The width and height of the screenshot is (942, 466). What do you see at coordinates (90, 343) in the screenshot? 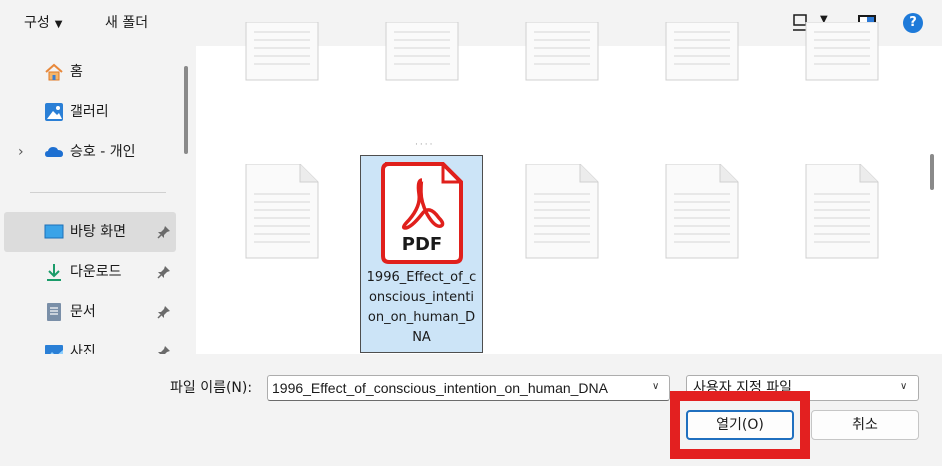
I see `nav-item-pictures: 사진` at bounding box center [90, 343].